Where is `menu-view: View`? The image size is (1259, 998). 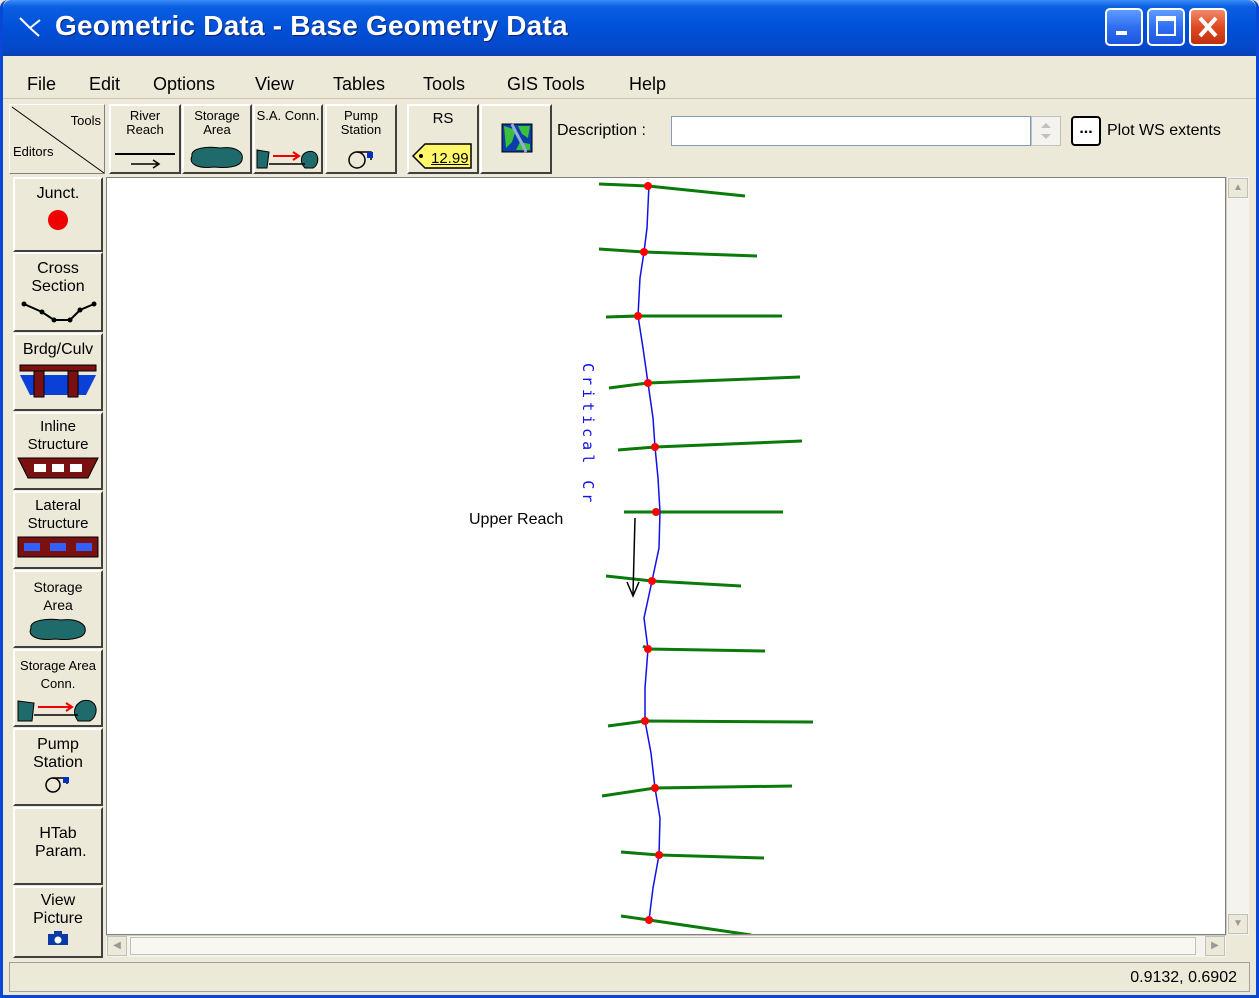 menu-view: View is located at coordinates (274, 84).